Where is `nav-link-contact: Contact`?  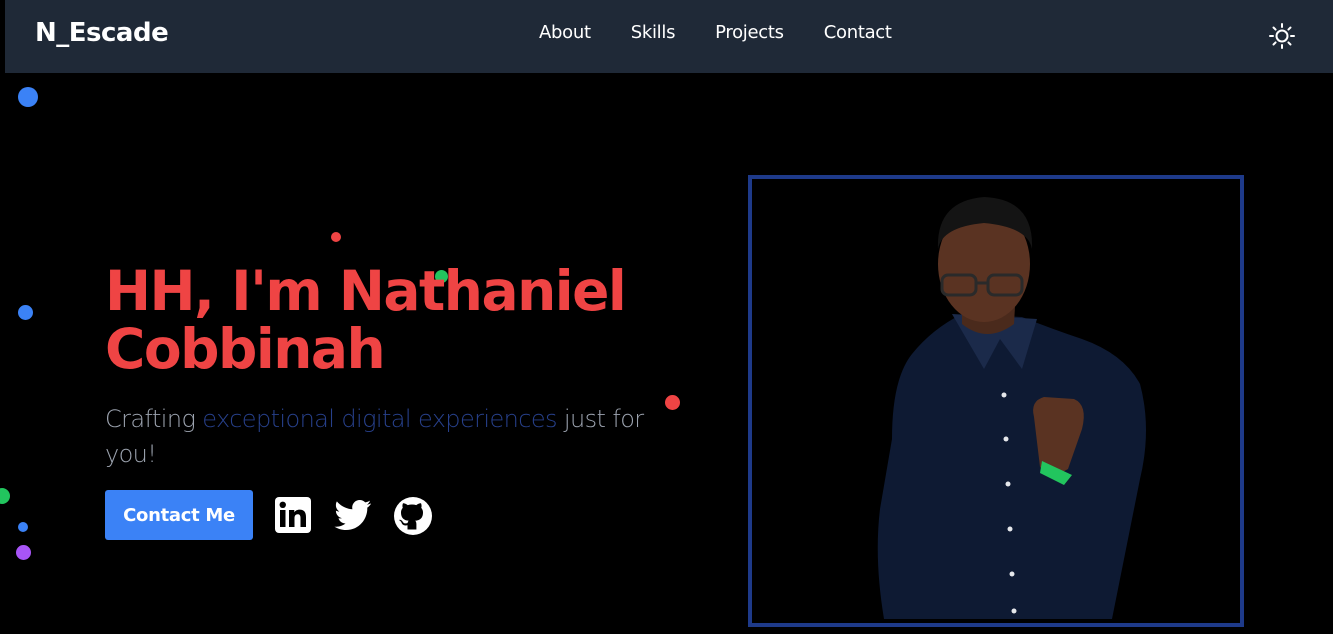 nav-link-contact: Contact is located at coordinates (858, 32).